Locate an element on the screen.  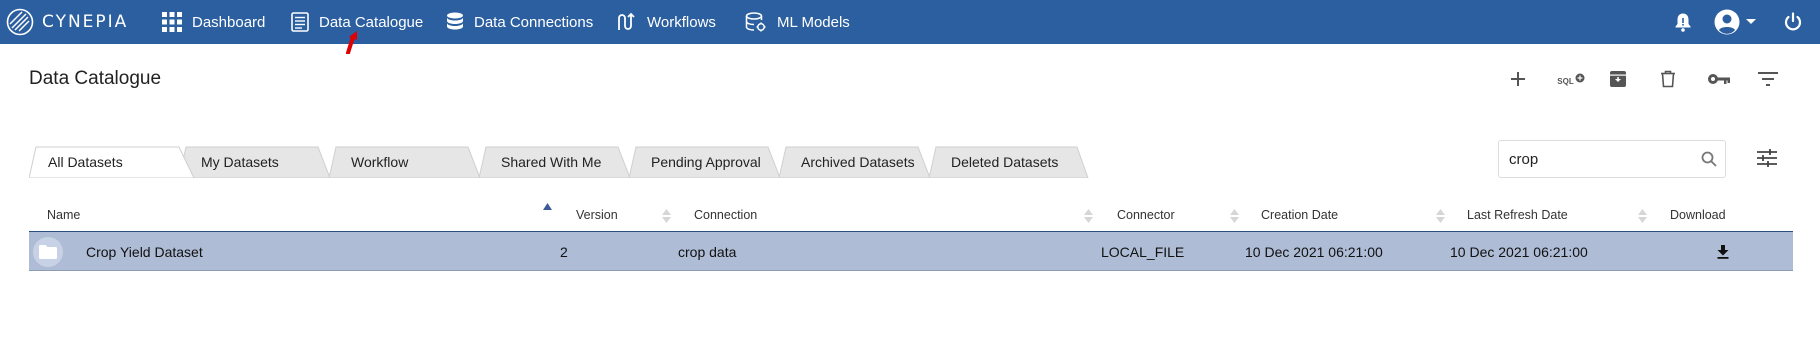
column-header-version: Version is located at coordinates (597, 215).